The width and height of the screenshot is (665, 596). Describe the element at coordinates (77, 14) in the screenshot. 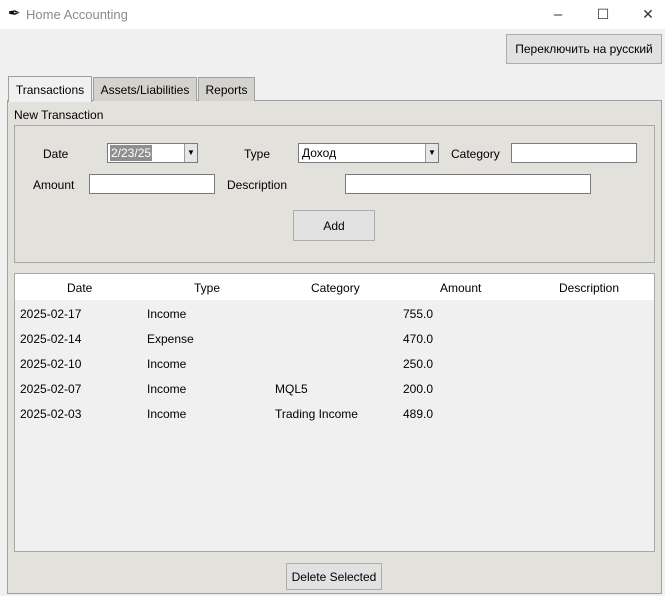

I see `window-title: Home Accounting` at that location.